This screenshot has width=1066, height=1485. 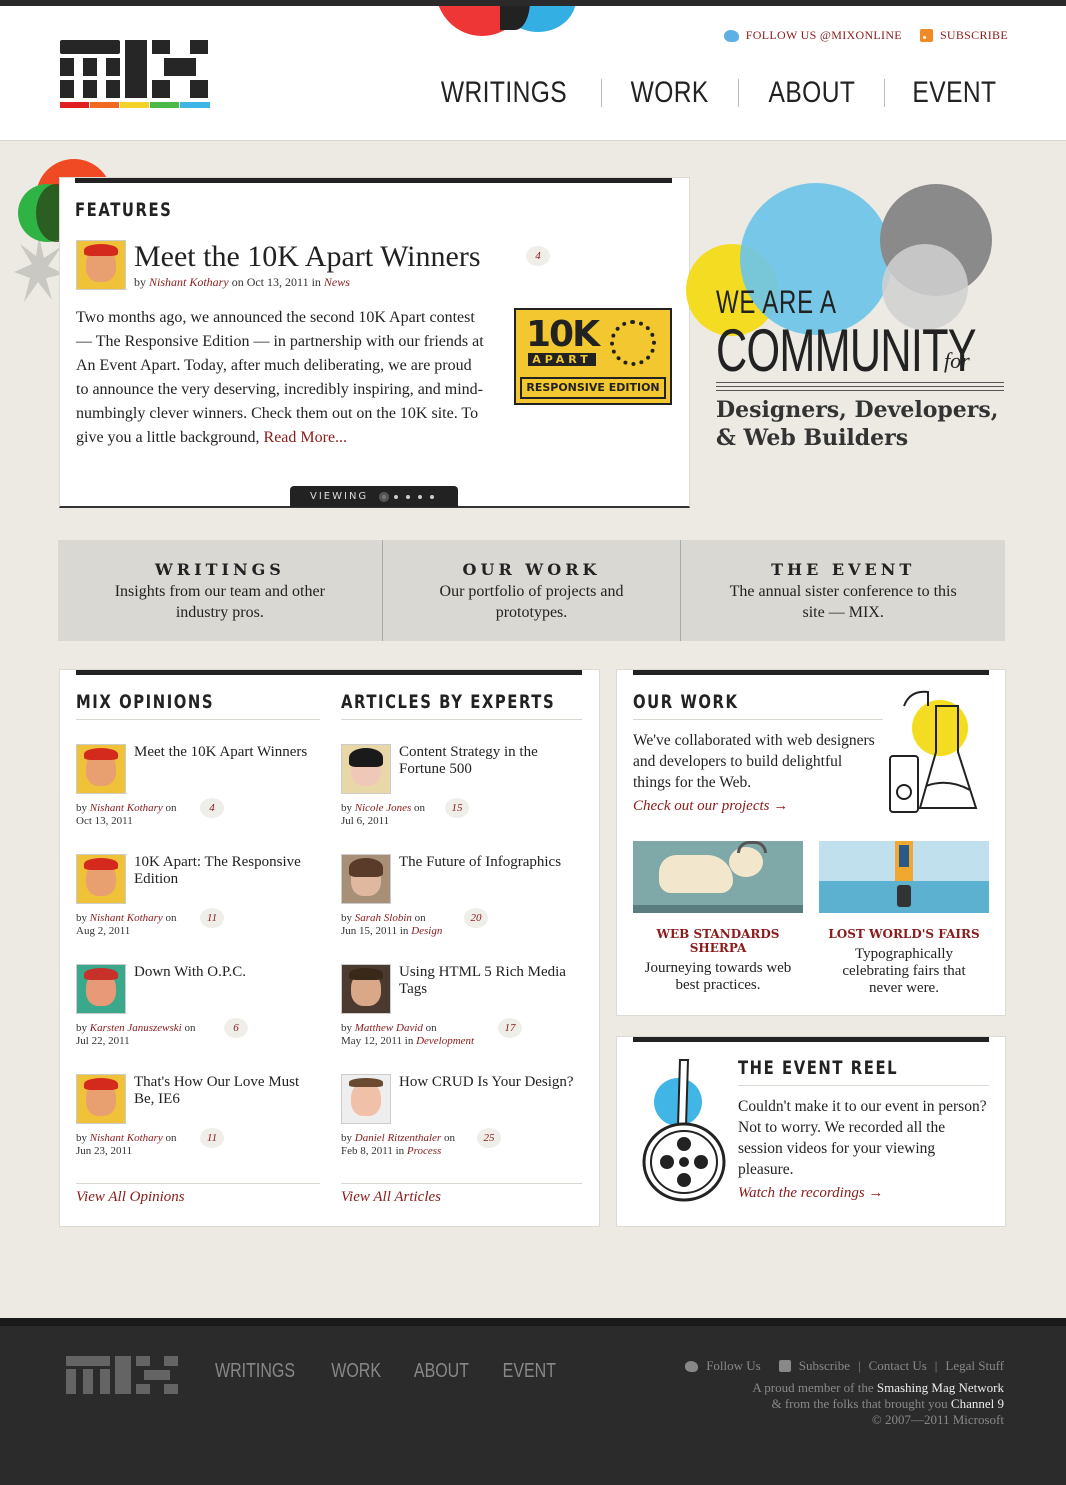 What do you see at coordinates (963, 35) in the screenshot?
I see `subscribe-link: SUBSCRIBE` at bounding box center [963, 35].